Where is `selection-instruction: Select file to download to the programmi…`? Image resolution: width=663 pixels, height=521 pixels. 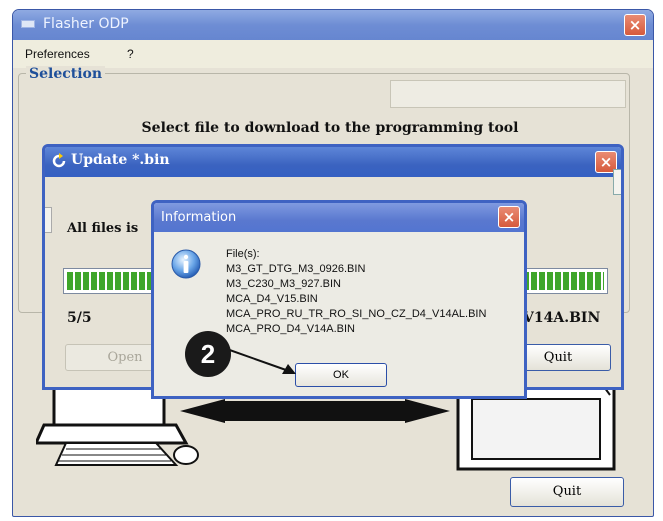
selection-instruction: Select file to download to the programmi… is located at coordinates (330, 128).